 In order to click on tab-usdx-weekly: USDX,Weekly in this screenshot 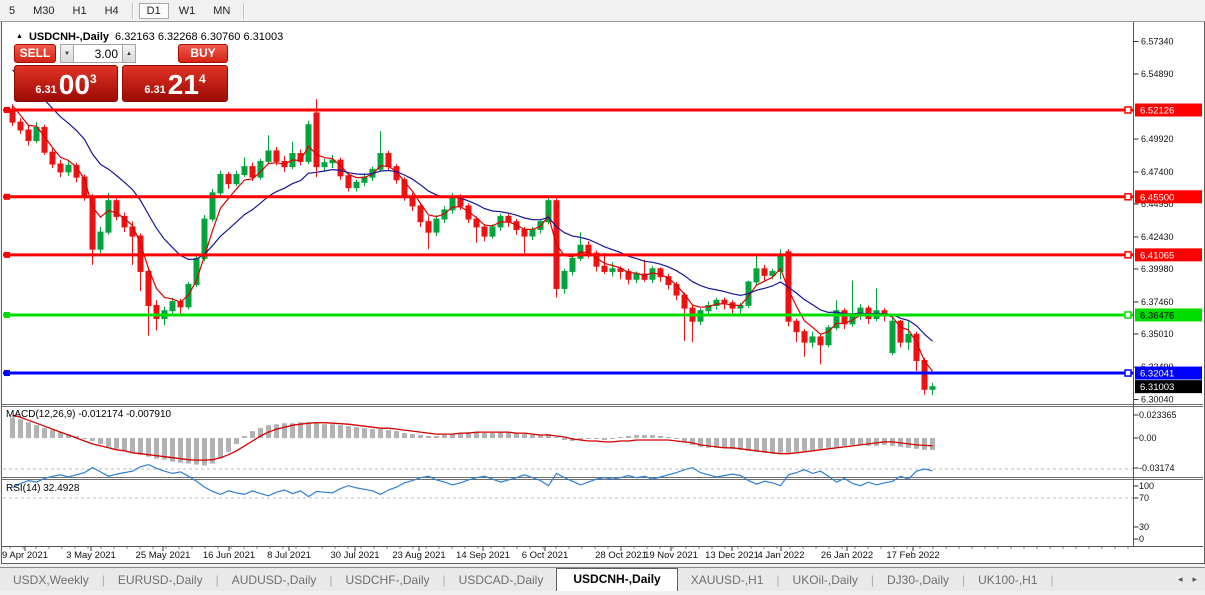, I will do `click(51, 580)`.